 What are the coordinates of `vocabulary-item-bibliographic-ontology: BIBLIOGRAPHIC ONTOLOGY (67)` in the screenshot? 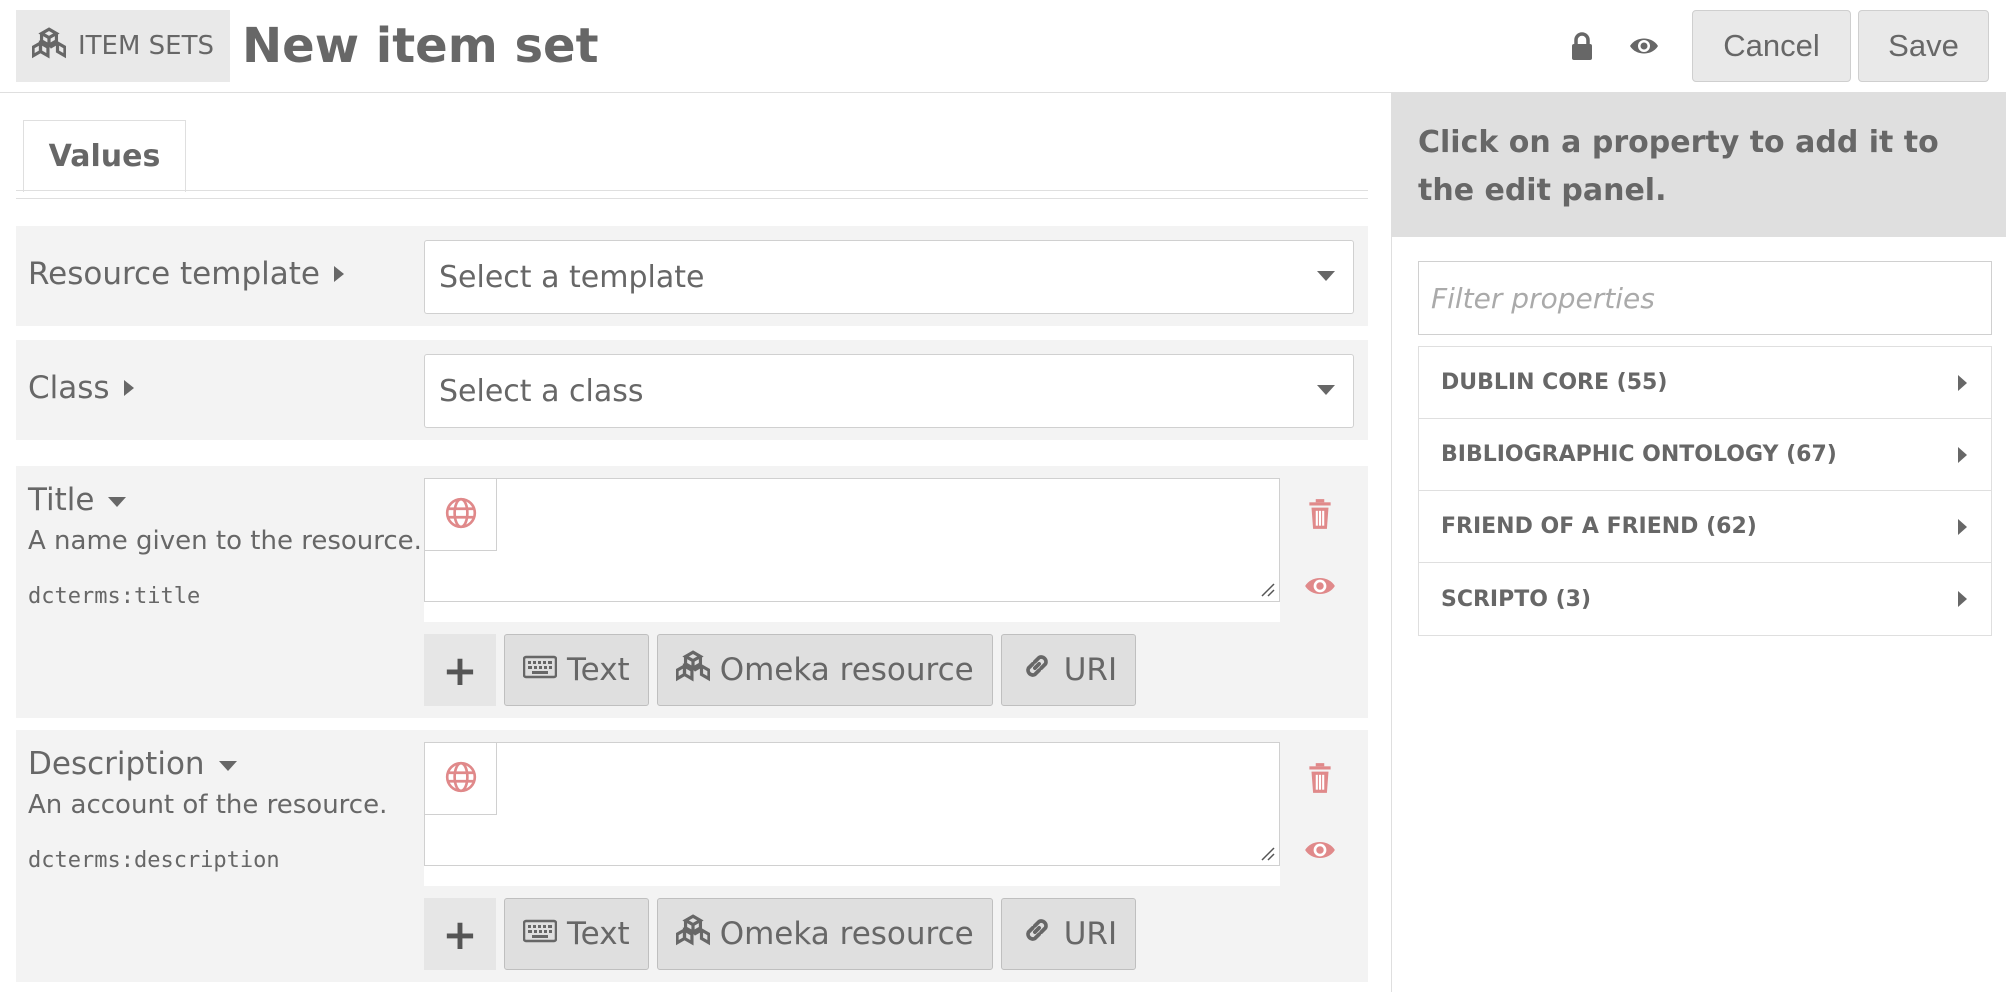 It's located at (1705, 455).